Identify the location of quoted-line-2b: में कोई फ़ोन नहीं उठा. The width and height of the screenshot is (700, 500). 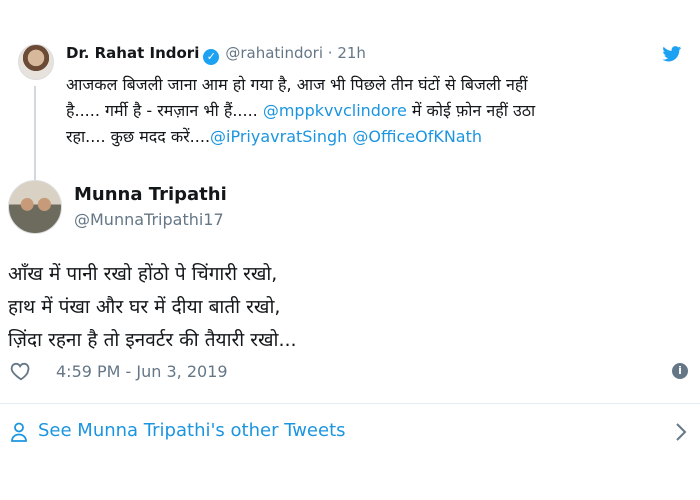
(471, 110).